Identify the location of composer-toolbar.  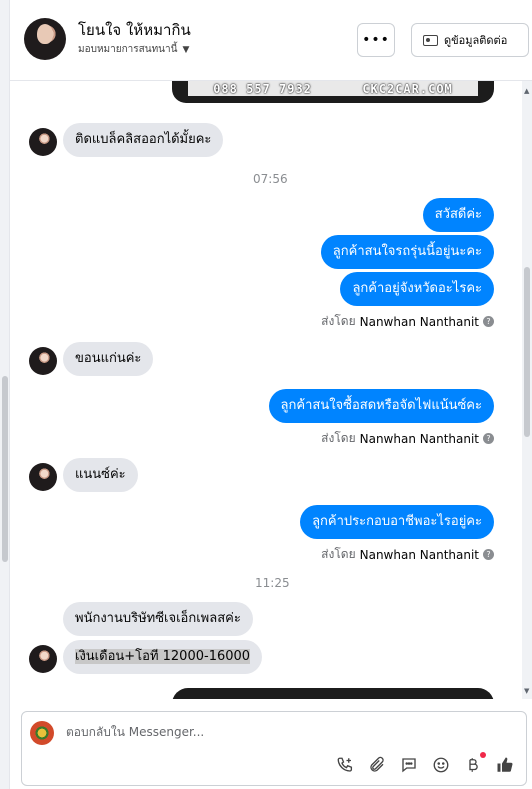
(425, 764).